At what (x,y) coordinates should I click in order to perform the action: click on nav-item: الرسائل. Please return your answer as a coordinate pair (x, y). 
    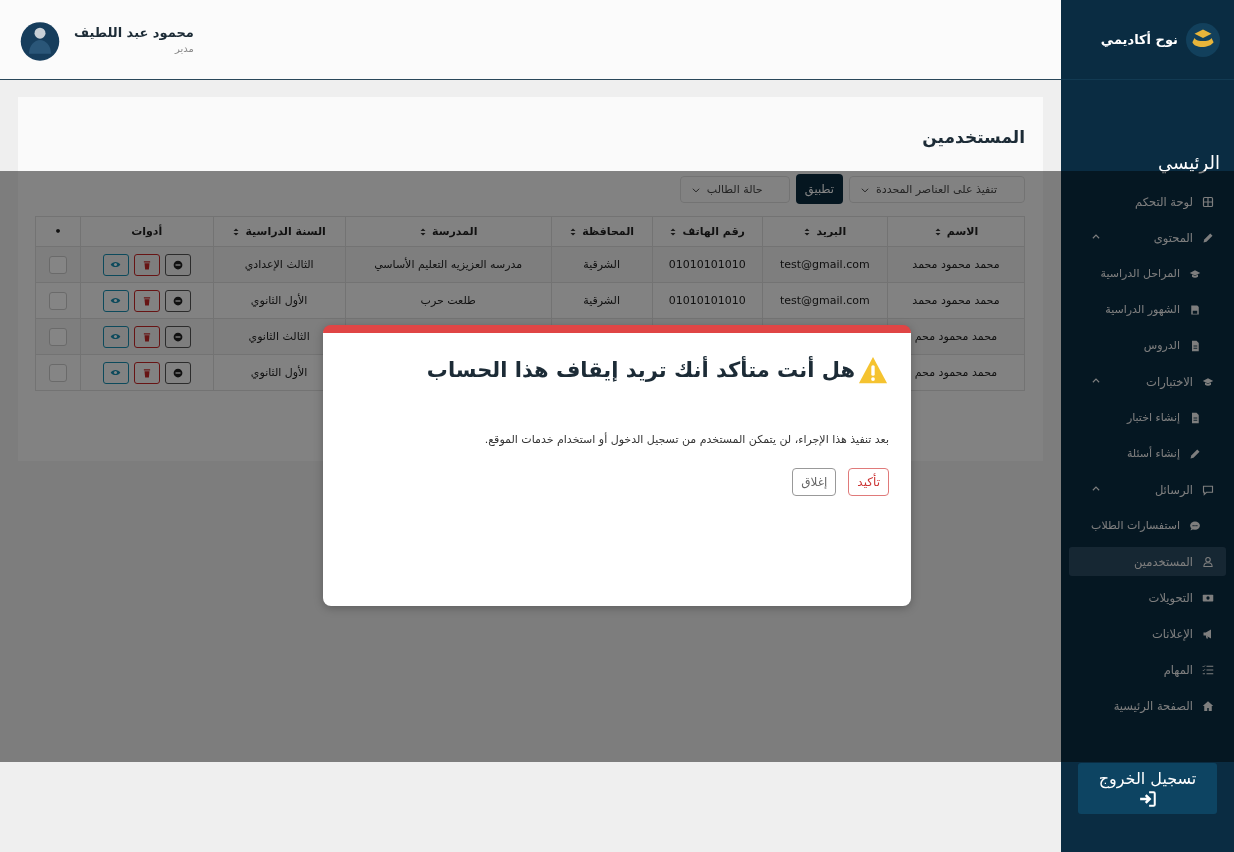
    Looking at the image, I should click on (1147, 489).